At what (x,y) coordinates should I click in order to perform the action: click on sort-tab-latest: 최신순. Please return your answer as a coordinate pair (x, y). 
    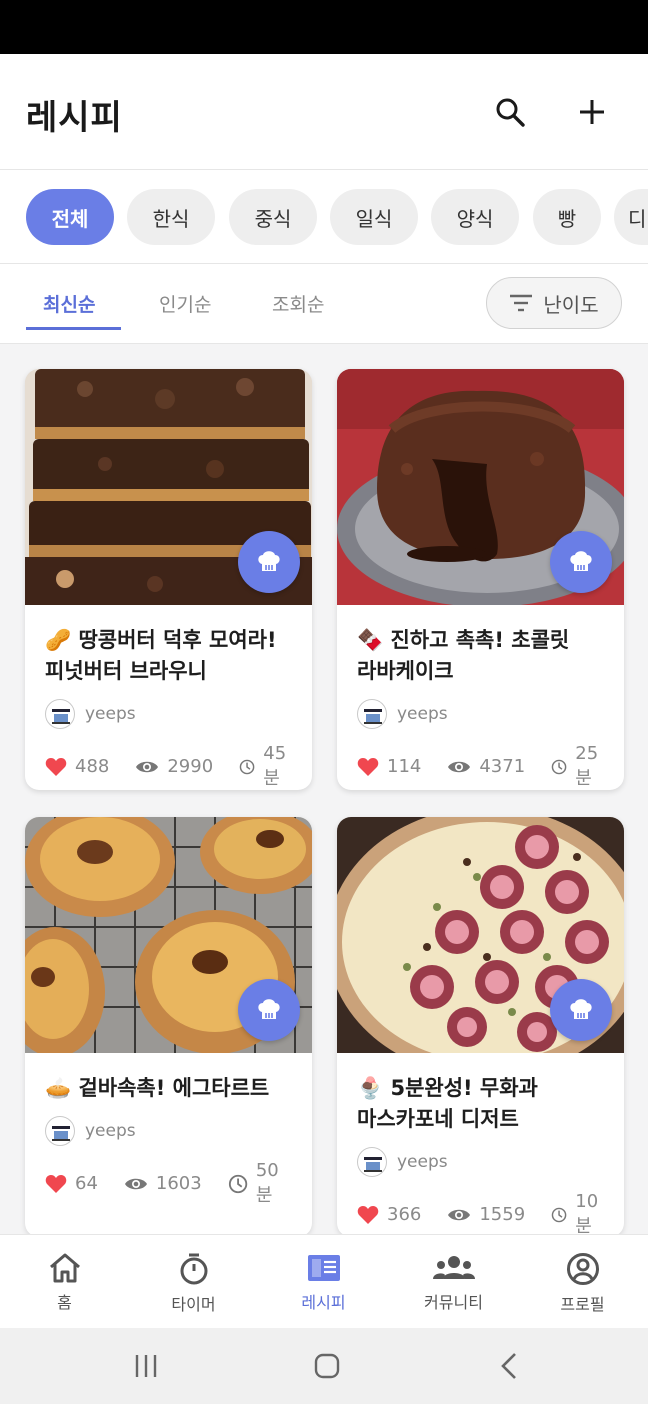
    Looking at the image, I should click on (69, 303).